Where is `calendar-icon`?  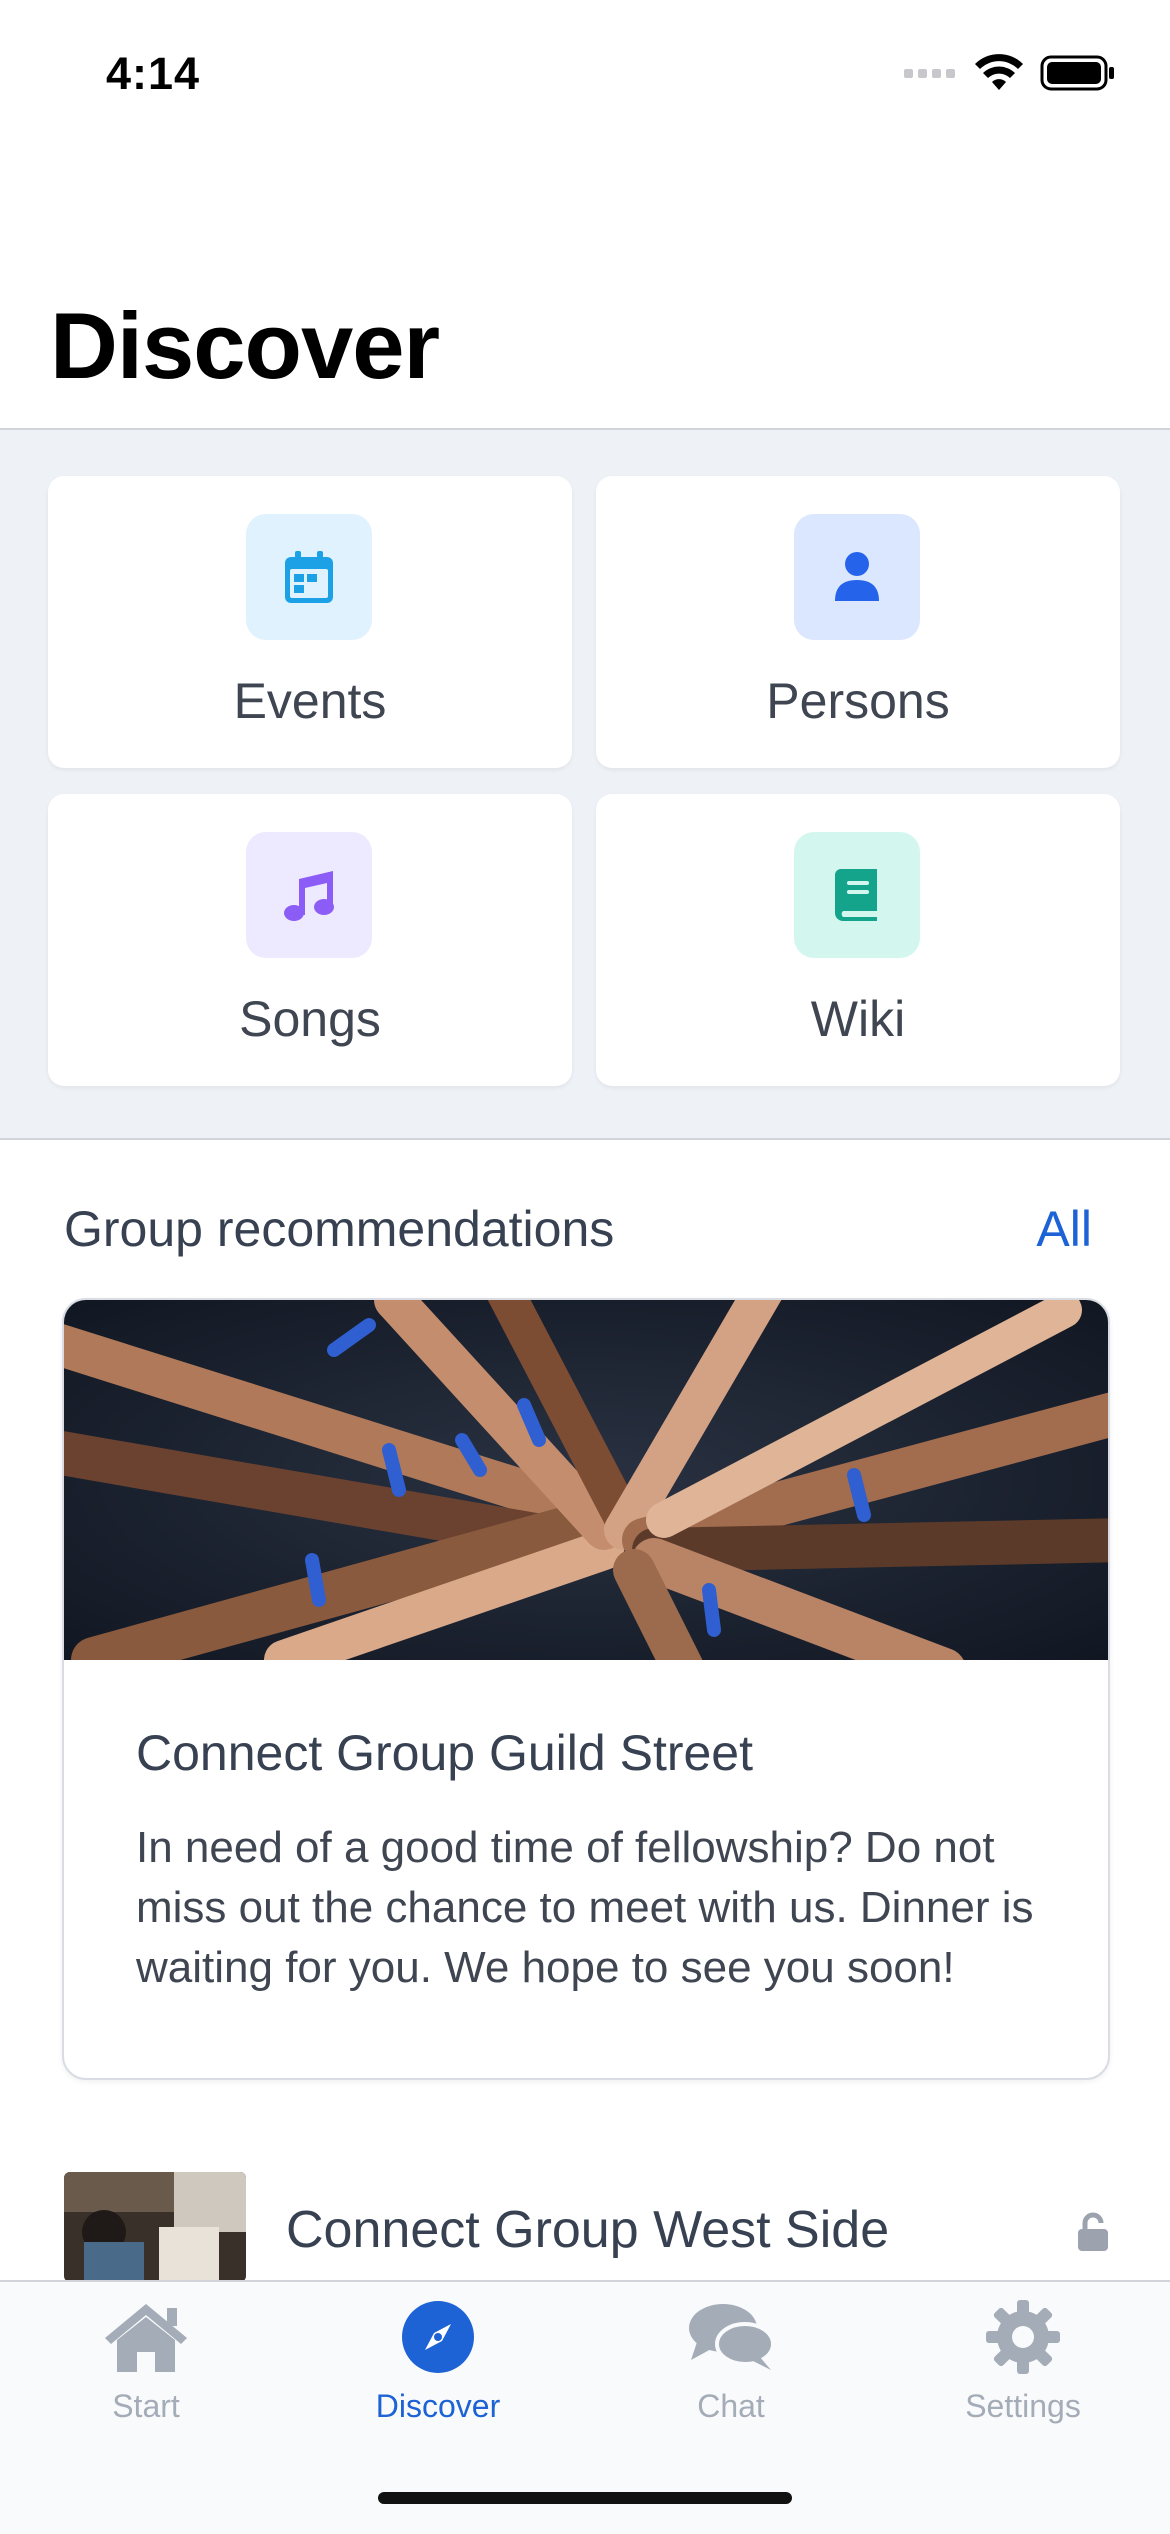
calendar-icon is located at coordinates (309, 577).